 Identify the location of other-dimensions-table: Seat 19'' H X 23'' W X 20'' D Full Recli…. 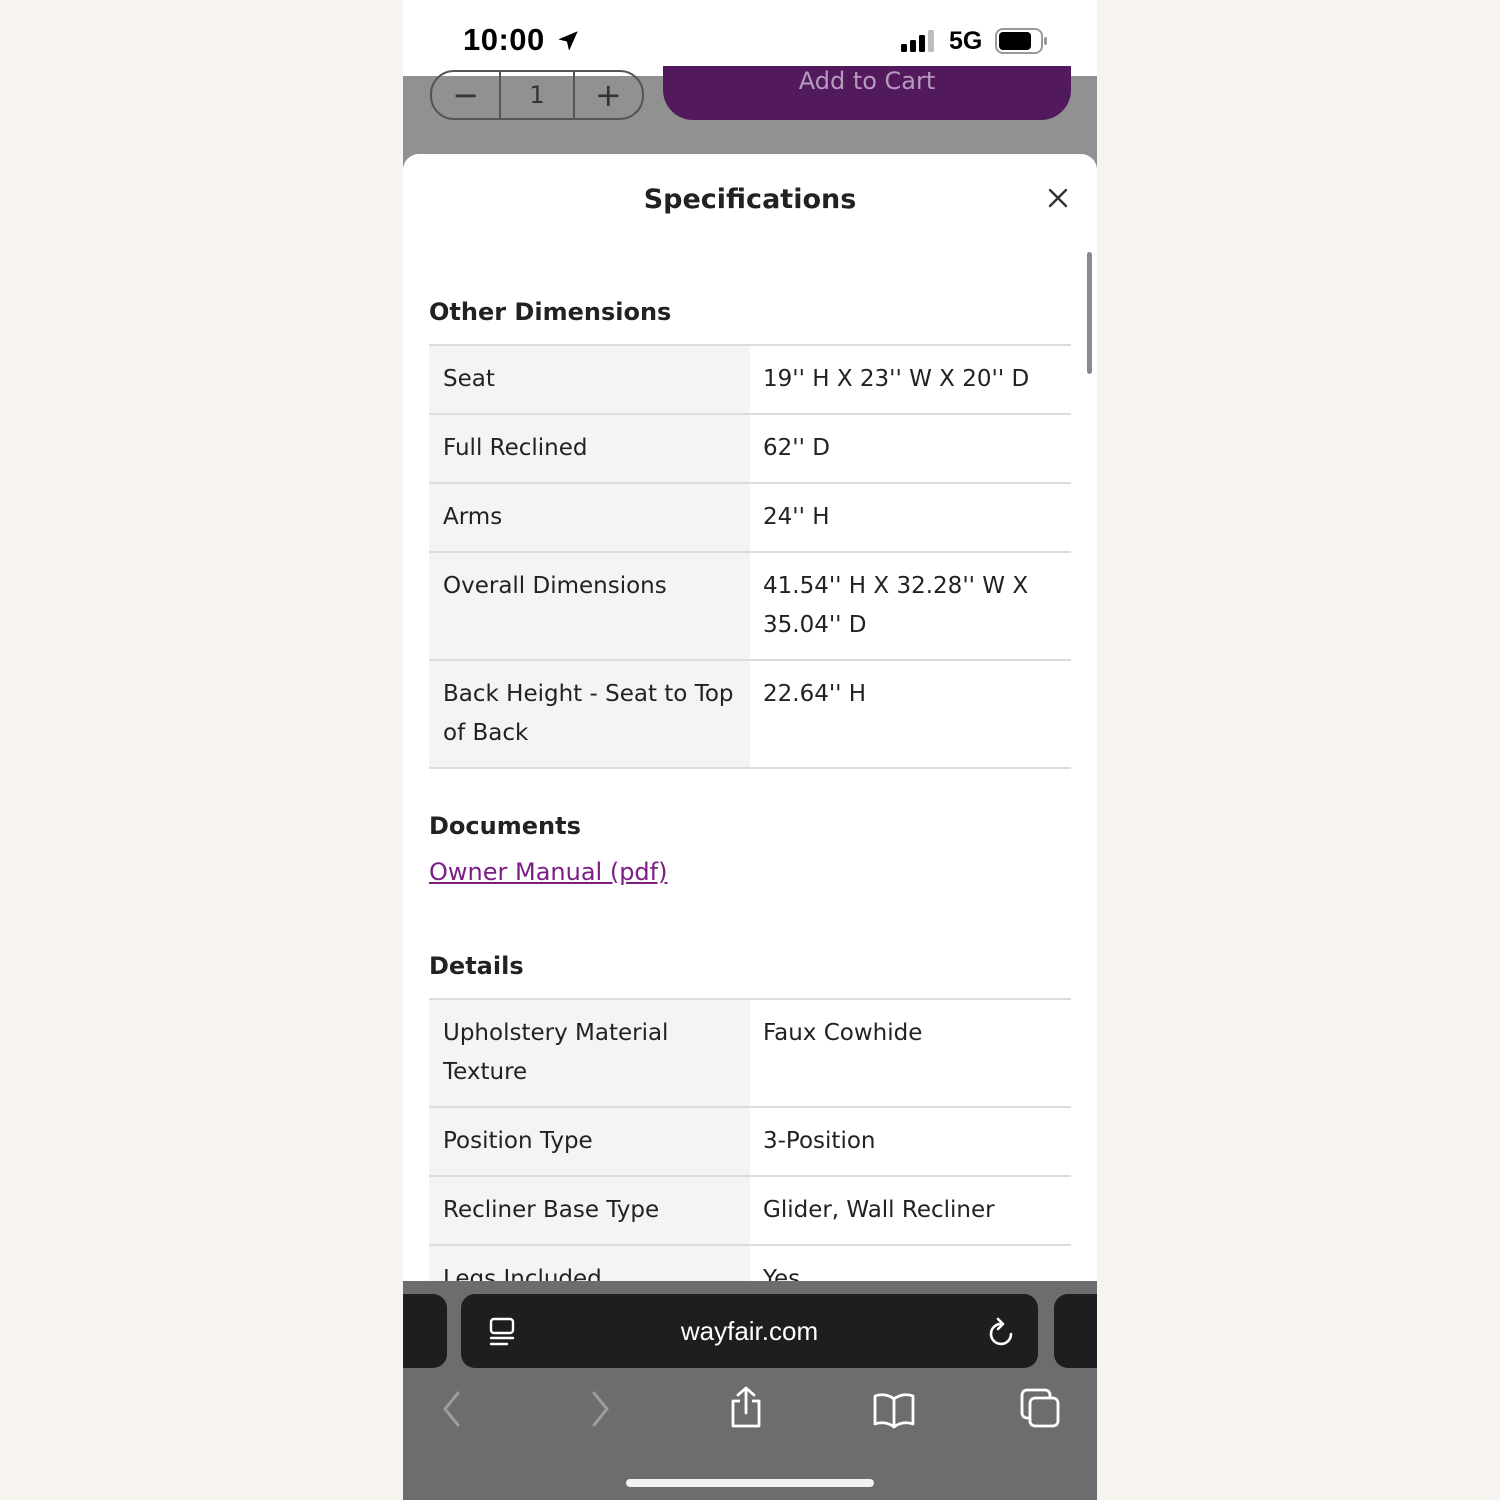
(750, 556).